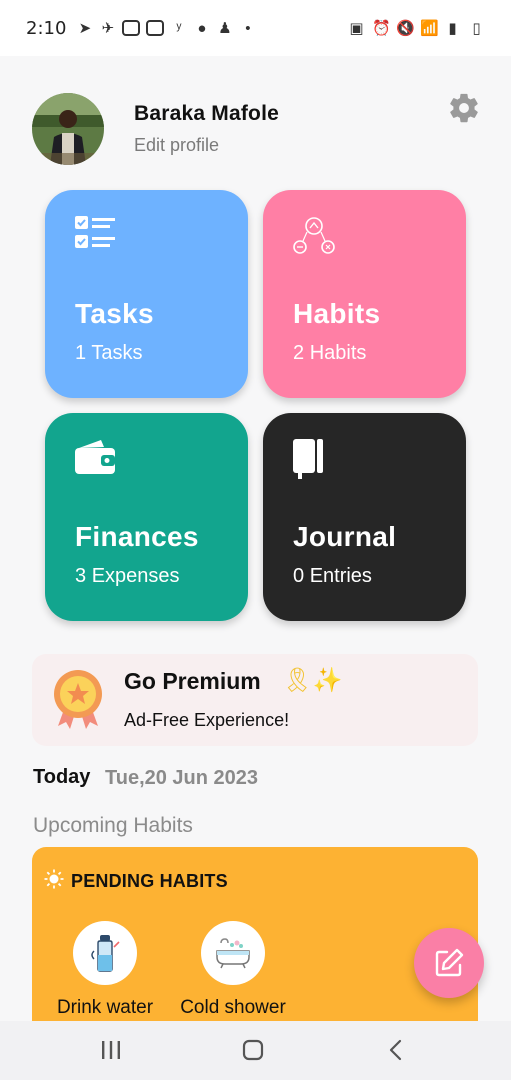 This screenshot has height=1080, width=511. Describe the element at coordinates (356, 28) in the screenshot. I see `battery-saver-icon: ▣` at that location.